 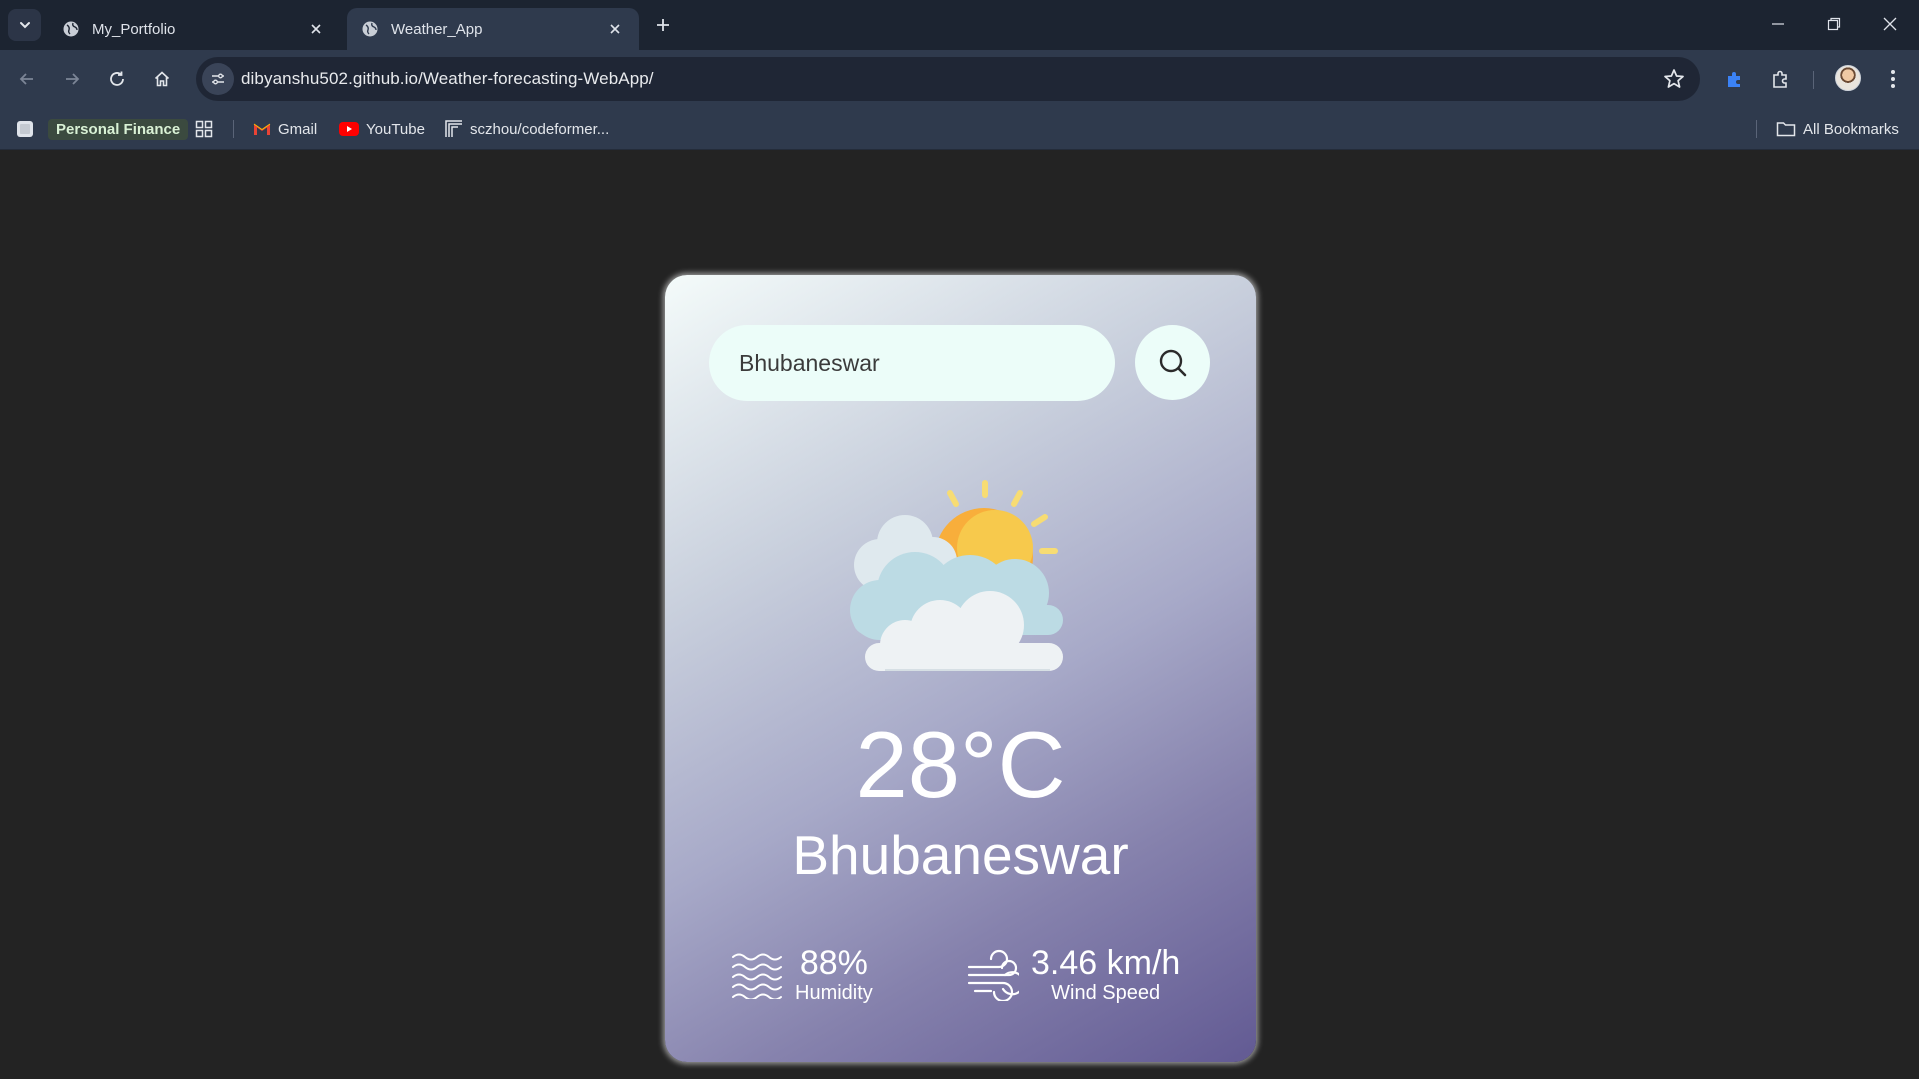 I want to click on codeformer-icon, so click(x=453, y=128).